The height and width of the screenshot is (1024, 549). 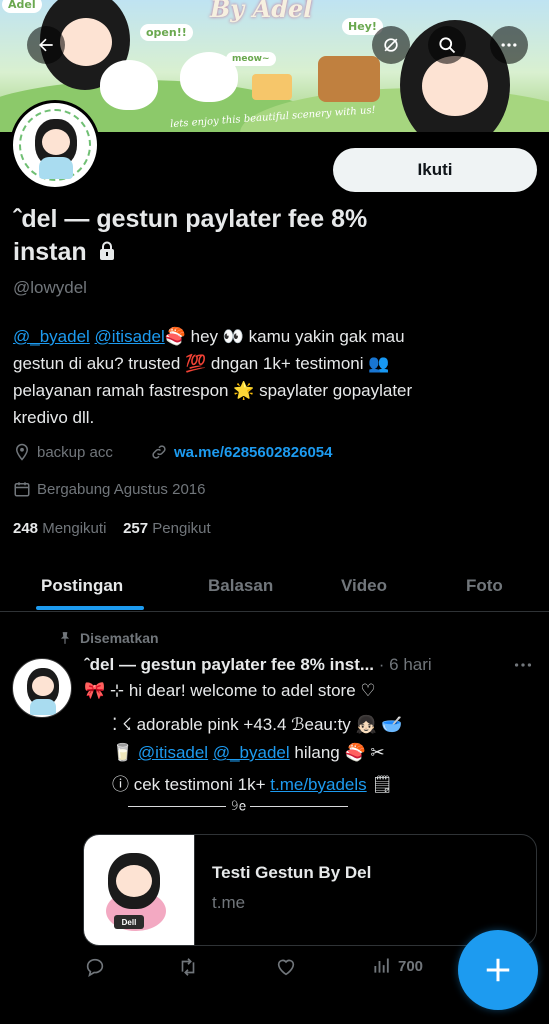 What do you see at coordinates (261, 11) in the screenshot?
I see `banner-title: By Adel` at bounding box center [261, 11].